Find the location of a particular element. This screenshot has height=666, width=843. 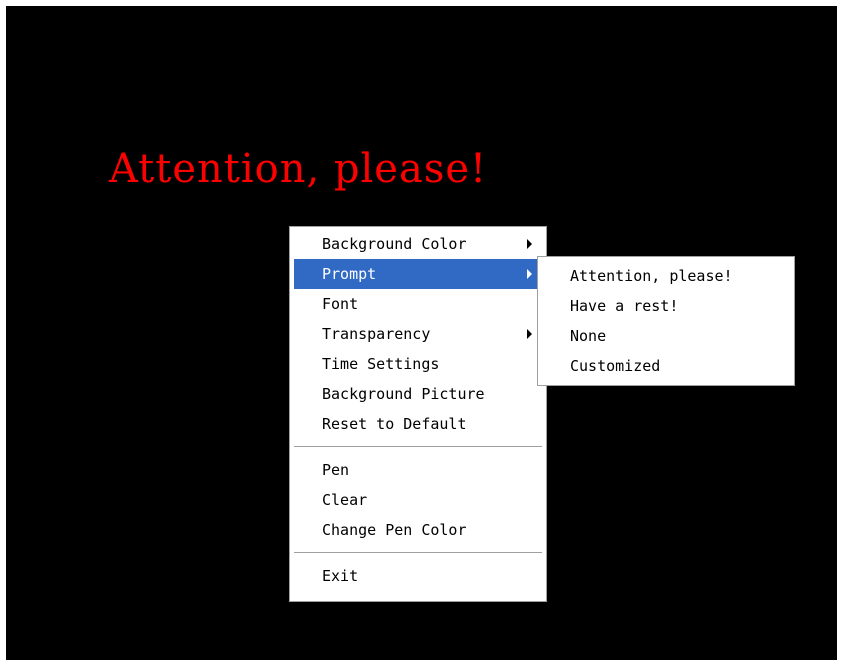

menu-item-time-settings: Time Settings is located at coordinates (418, 364).